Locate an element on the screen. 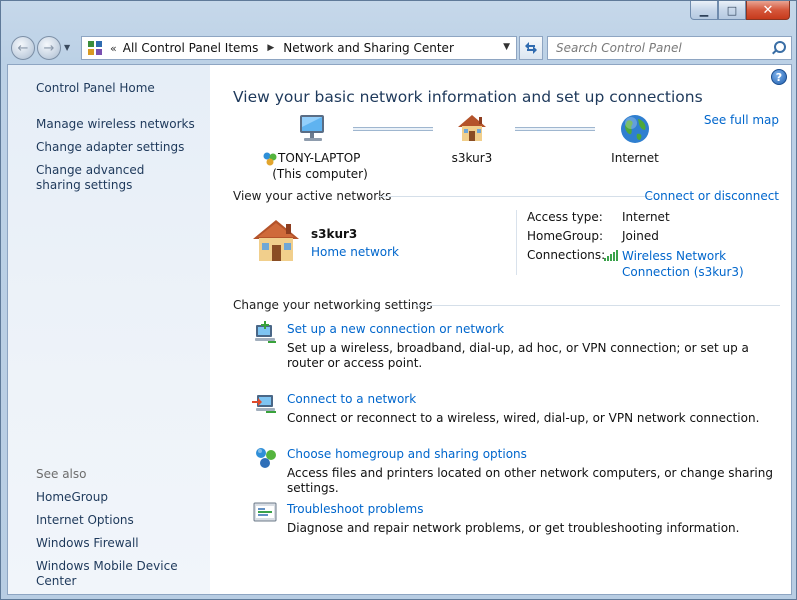  back-button: ← is located at coordinates (23, 48).